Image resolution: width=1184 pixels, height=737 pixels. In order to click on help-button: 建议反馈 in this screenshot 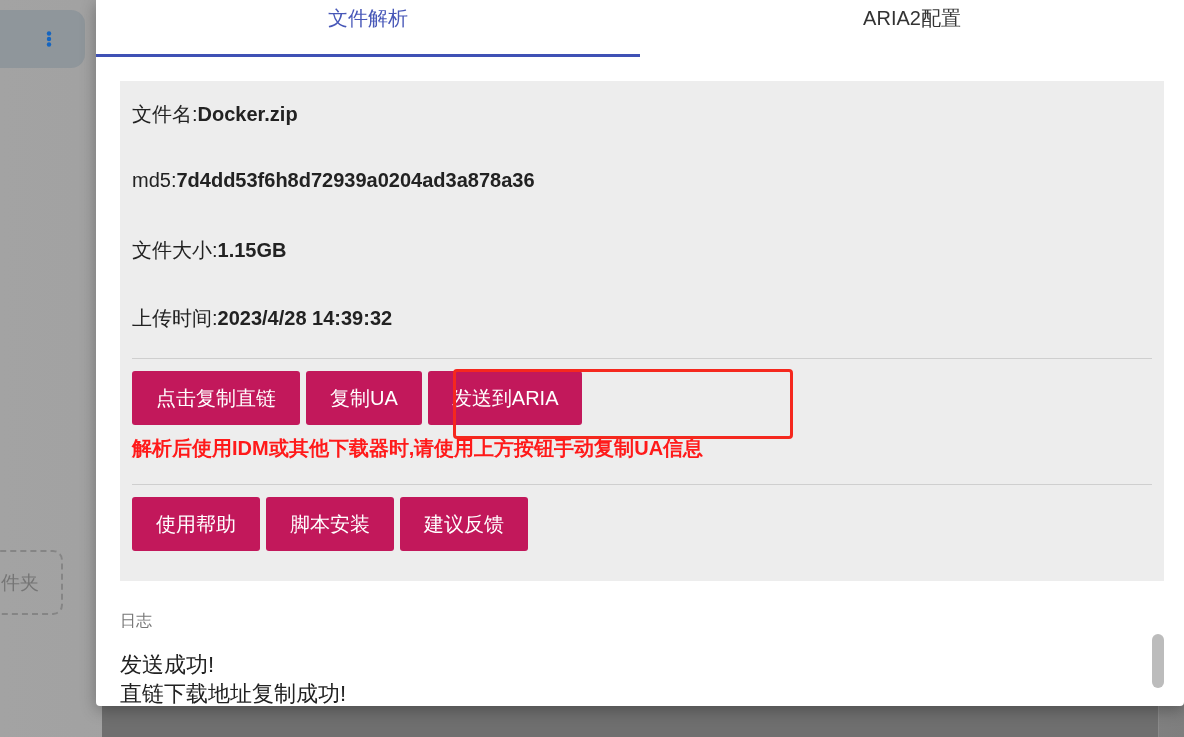, I will do `click(464, 524)`.